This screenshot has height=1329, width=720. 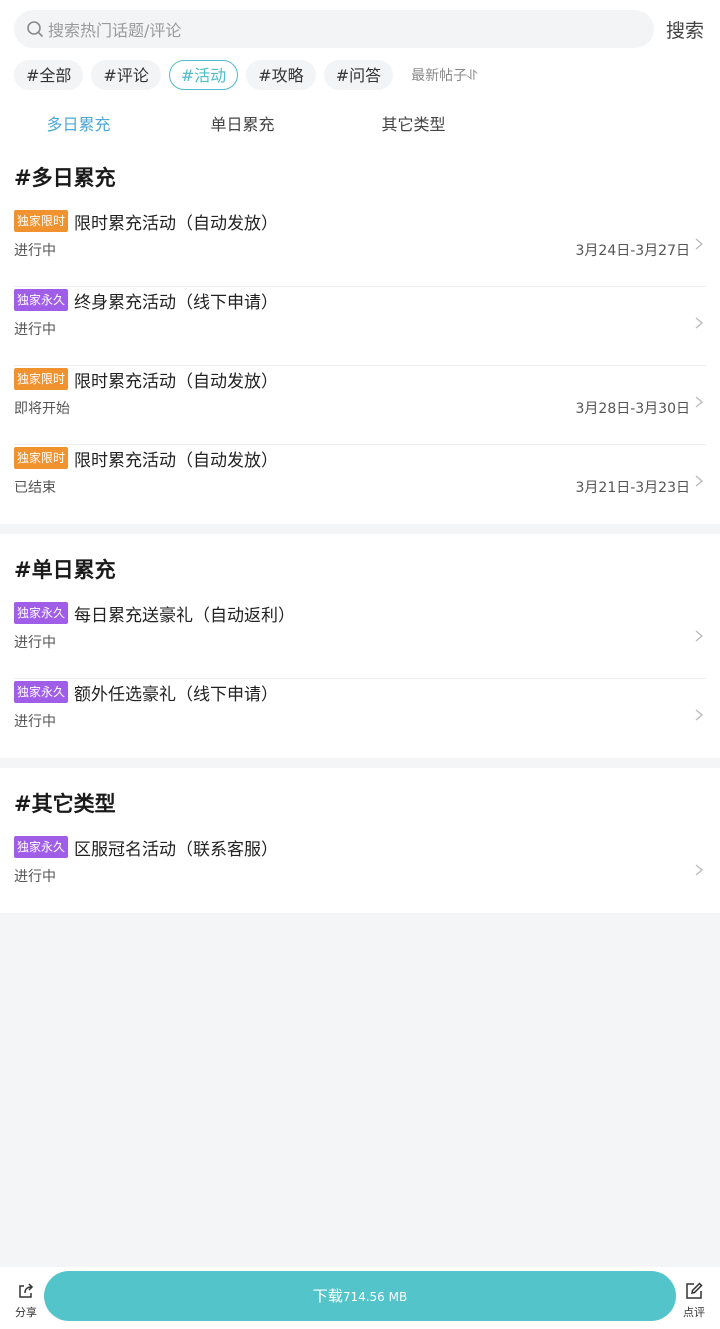 I want to click on comment-button: 点评, so click(x=694, y=1300).